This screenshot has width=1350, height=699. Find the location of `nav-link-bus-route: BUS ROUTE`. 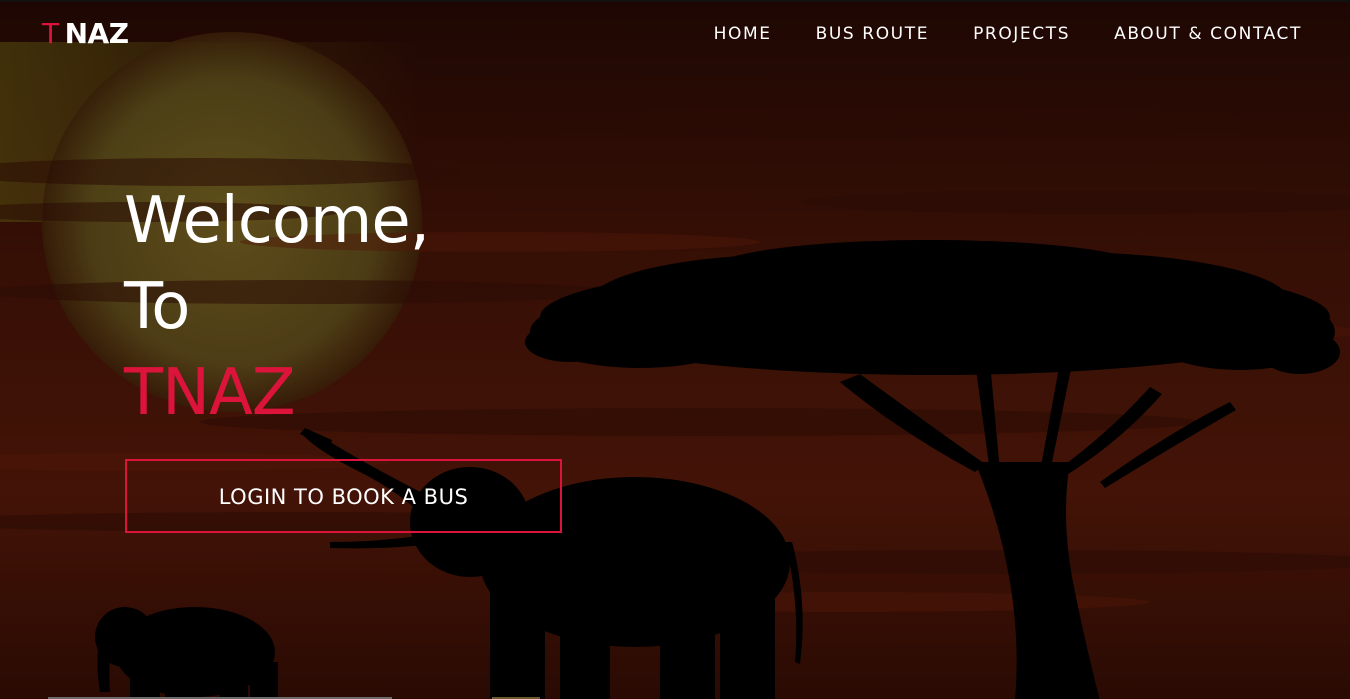

nav-link-bus-route: BUS ROUTE is located at coordinates (872, 34).